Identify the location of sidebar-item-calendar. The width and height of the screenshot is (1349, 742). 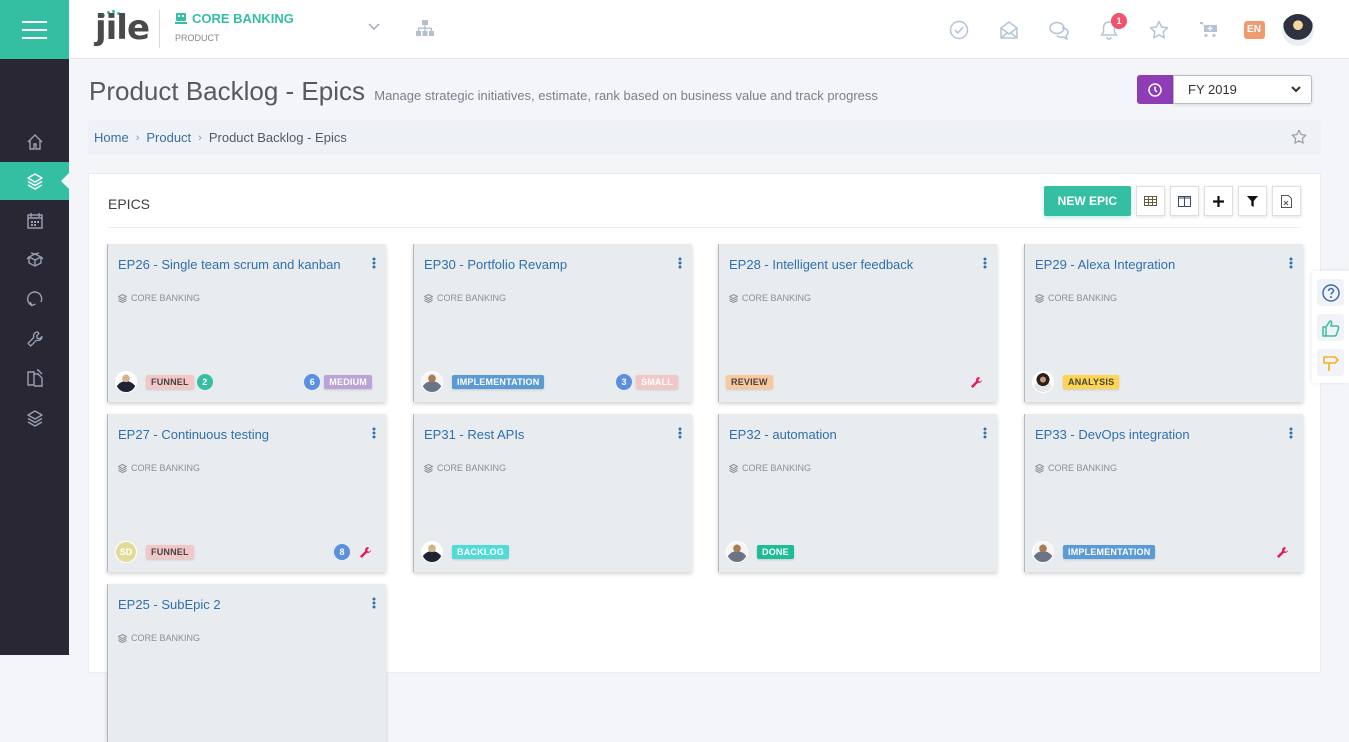
(34, 221).